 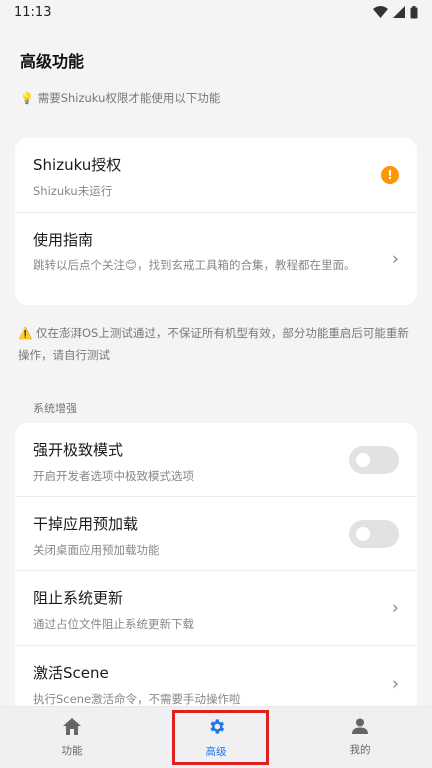 I want to click on extreme-mode-toggle, so click(x=374, y=459).